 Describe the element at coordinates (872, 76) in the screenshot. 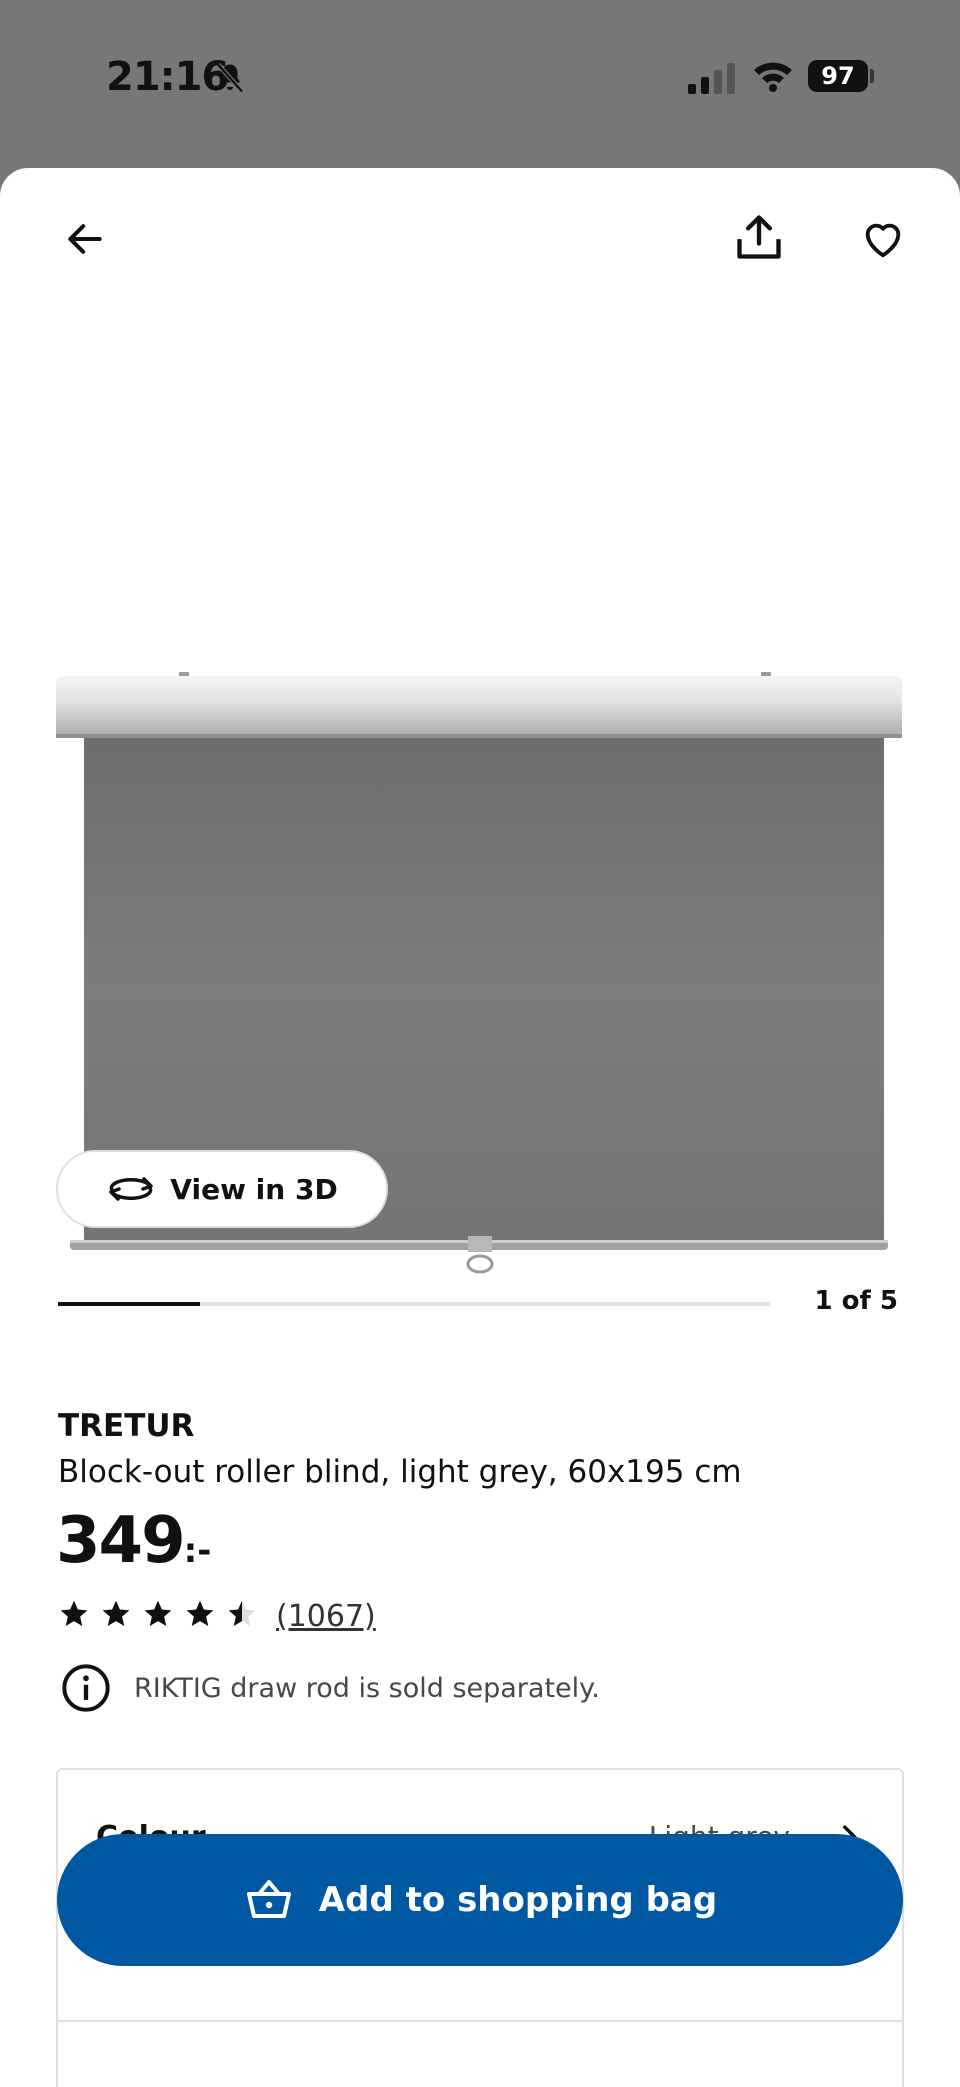

I see `battery-cap` at that location.